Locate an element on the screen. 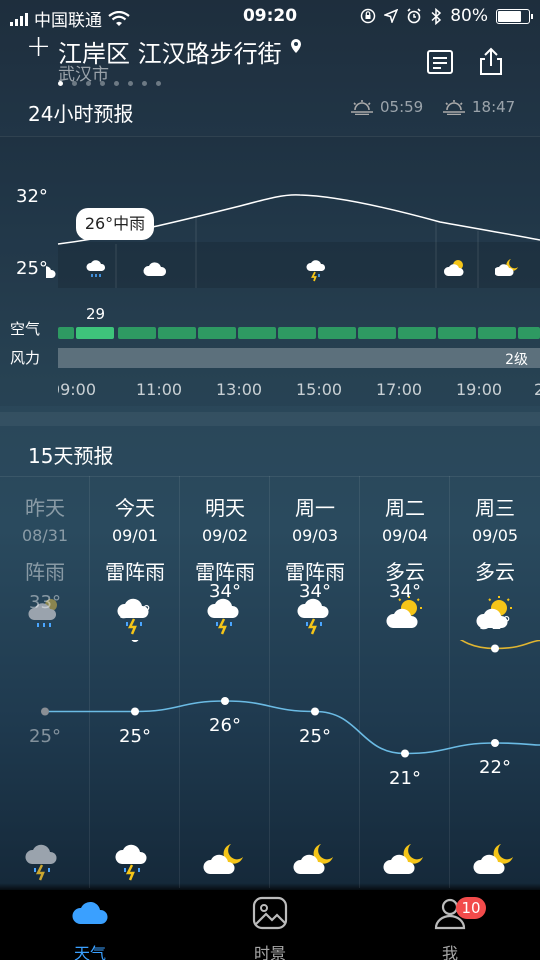 Image resolution: width=540 pixels, height=960 pixels. day-name: 今天 is located at coordinates (135, 508).